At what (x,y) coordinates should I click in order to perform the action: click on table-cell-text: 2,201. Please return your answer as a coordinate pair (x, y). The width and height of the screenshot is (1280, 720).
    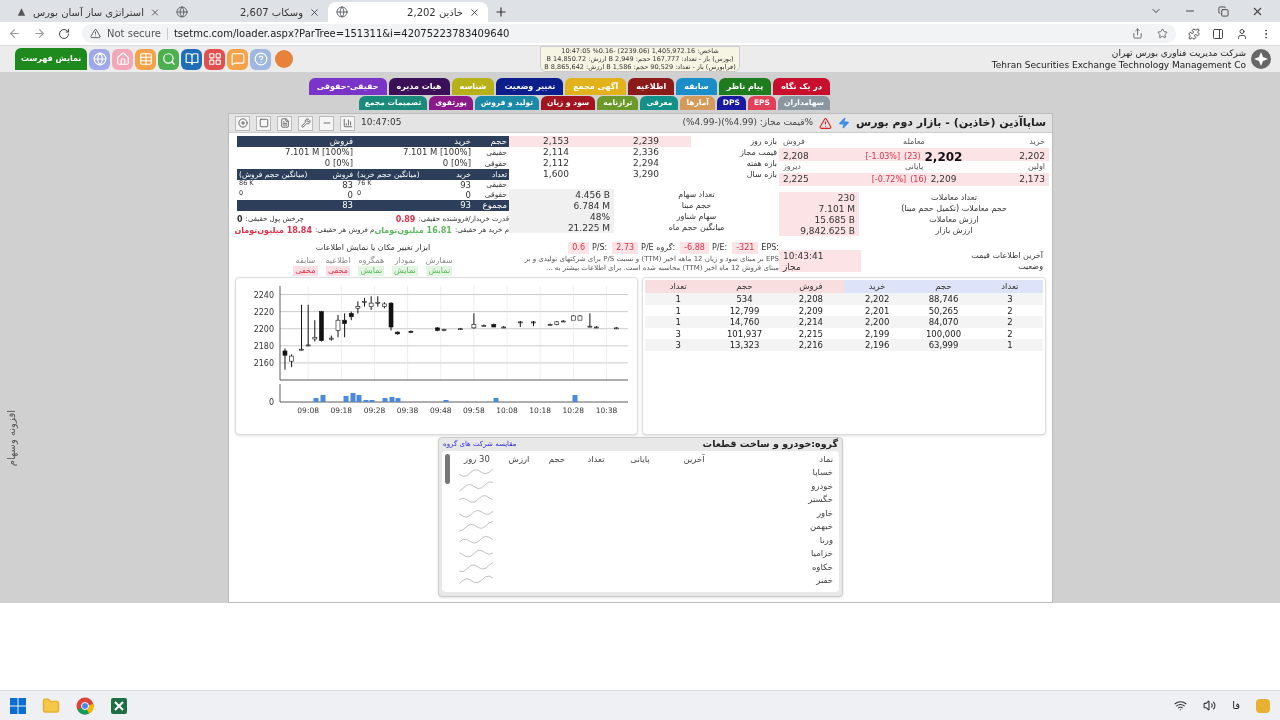
    Looking at the image, I should click on (877, 311).